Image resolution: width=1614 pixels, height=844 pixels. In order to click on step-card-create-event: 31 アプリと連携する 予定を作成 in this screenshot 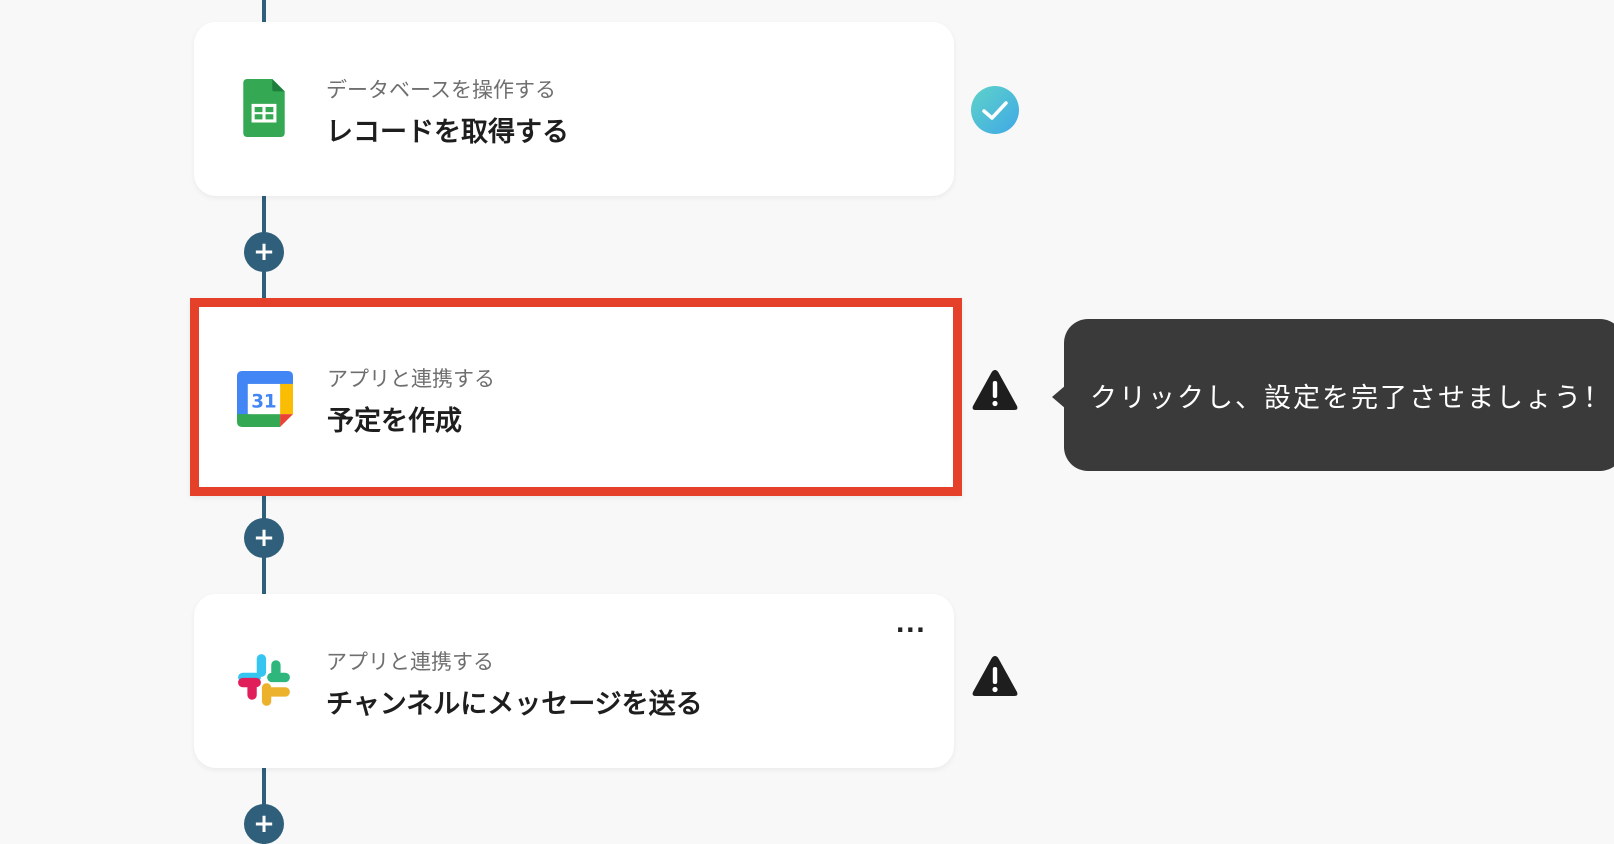, I will do `click(576, 397)`.